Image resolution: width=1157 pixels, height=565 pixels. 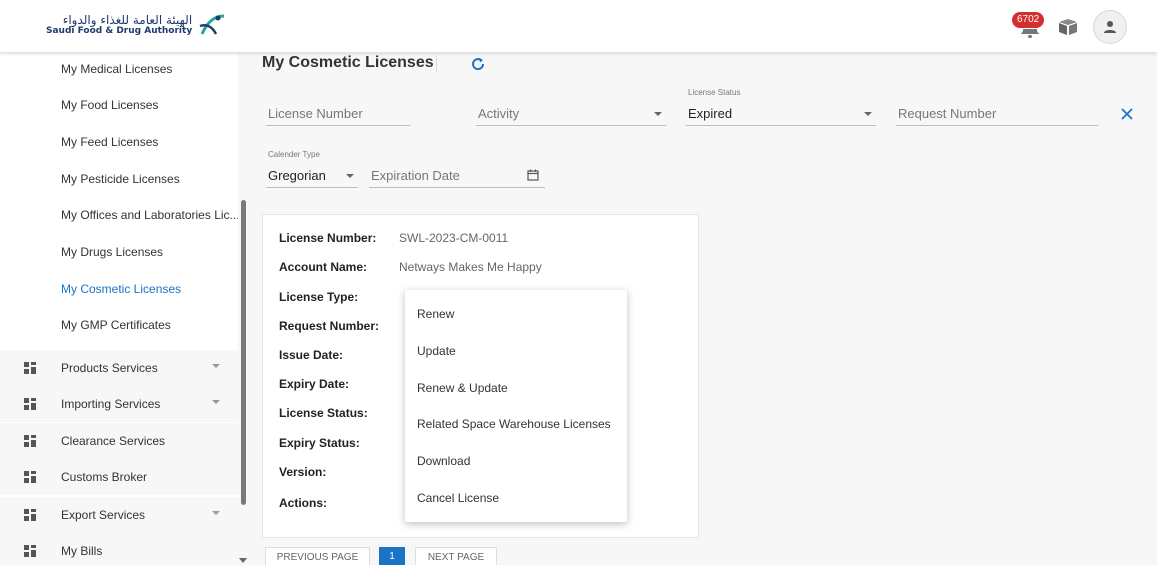 What do you see at coordinates (127, 19) in the screenshot?
I see `logo-arabic-text: الهيئة العامة للغذاء والدواء` at bounding box center [127, 19].